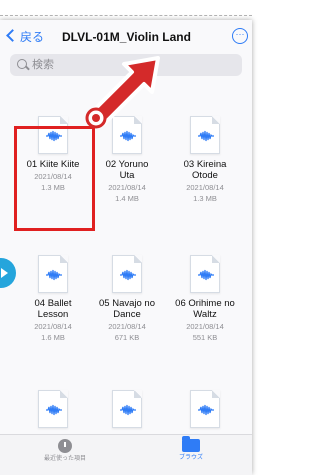  I want to click on tap-pointer-icon, so click(122, 92).